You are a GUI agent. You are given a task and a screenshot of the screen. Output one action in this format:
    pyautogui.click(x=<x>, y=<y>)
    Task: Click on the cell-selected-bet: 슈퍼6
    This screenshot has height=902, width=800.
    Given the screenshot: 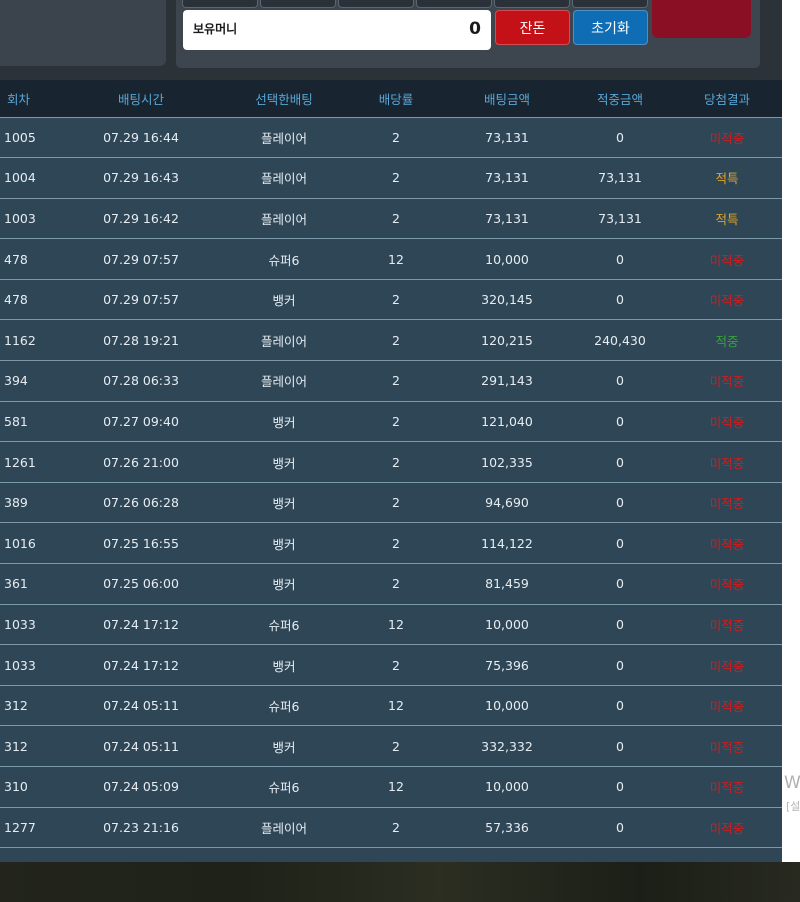 What is the action you would take?
    pyautogui.click(x=284, y=705)
    